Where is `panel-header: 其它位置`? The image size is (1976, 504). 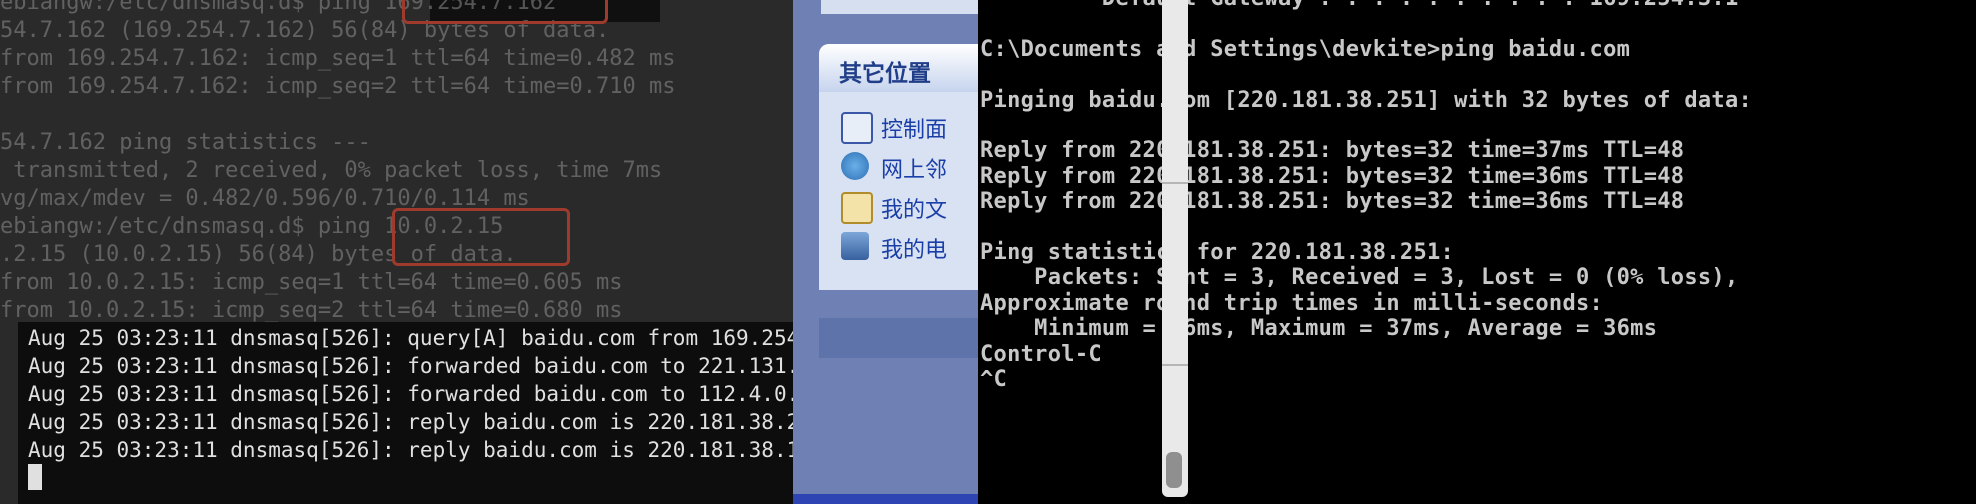 panel-header: 其它位置 is located at coordinates (900, 68).